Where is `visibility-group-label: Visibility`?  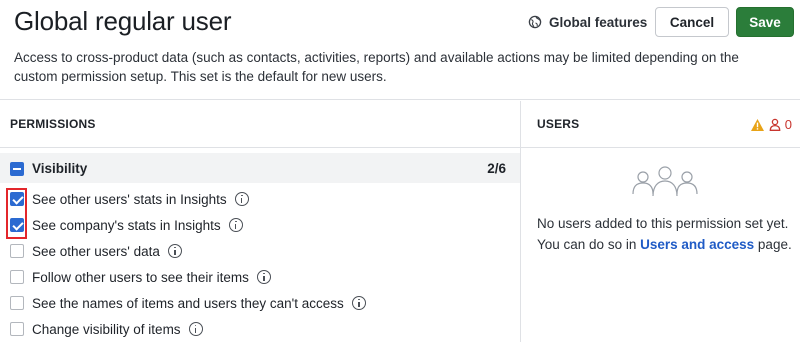
visibility-group-label: Visibility is located at coordinates (60, 168).